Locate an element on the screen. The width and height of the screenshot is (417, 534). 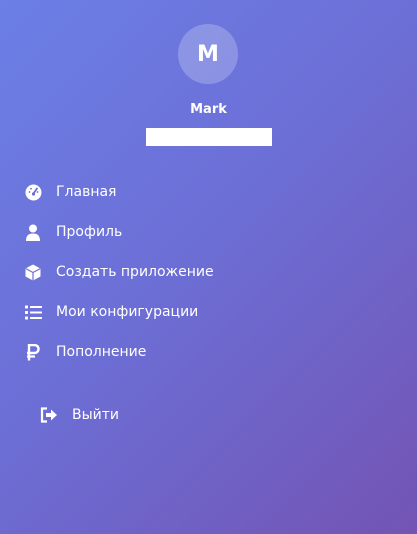
sidebar-item-label: Создать приложение is located at coordinates (135, 272).